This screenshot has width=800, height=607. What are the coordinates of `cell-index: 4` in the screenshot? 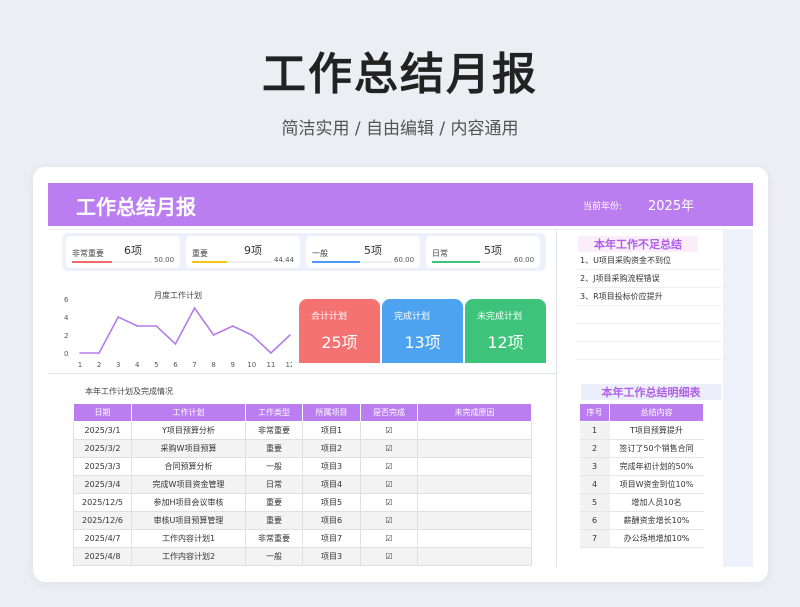 It's located at (594, 484).